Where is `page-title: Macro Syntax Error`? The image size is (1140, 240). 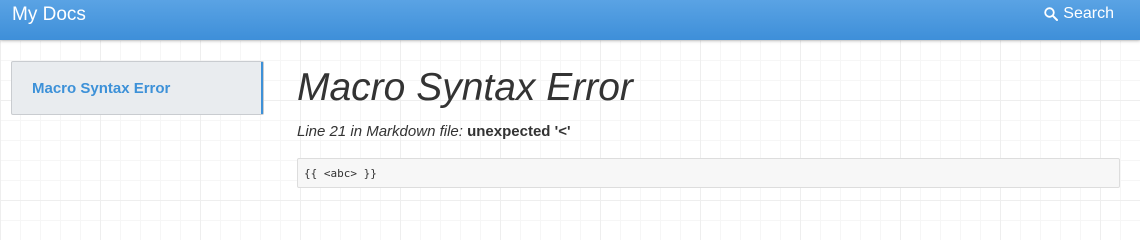
page-title: Macro Syntax Error is located at coordinates (465, 87).